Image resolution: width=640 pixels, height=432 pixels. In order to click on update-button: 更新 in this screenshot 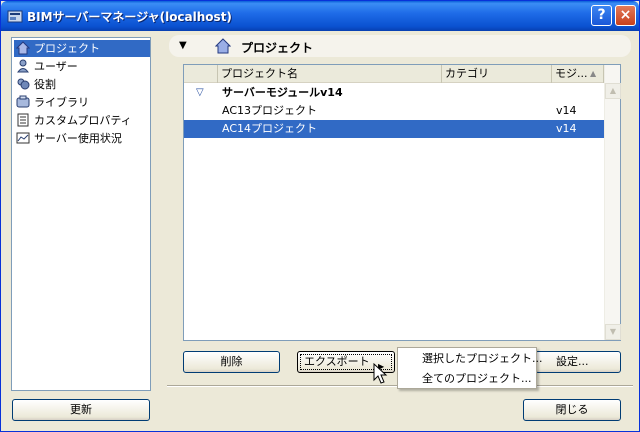, I will do `click(81, 410)`.